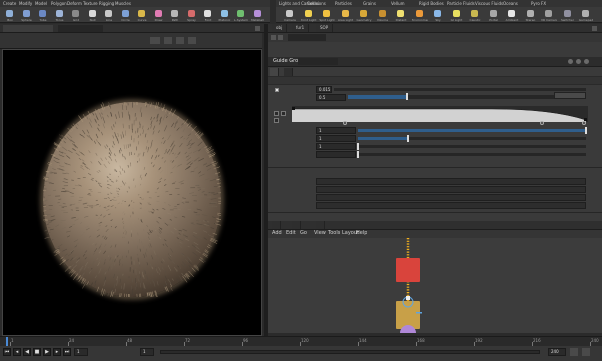  I want to click on audio-icon, so click(586, 352).